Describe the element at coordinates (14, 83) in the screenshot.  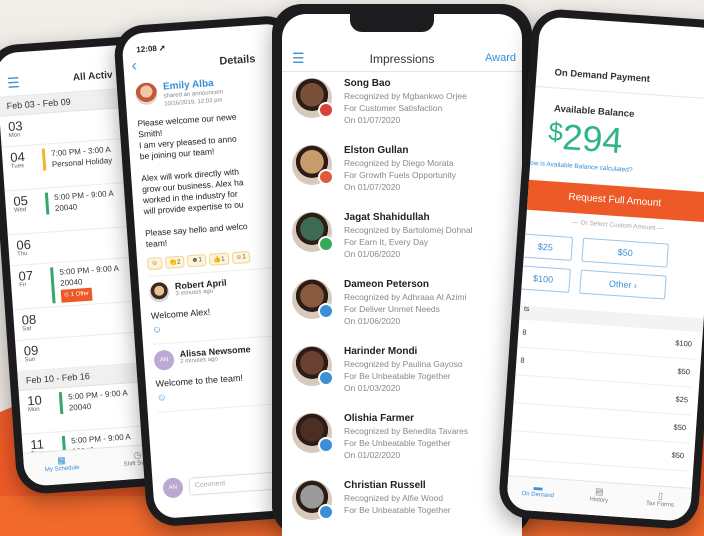
I see `menu-icon: ☰` at that location.